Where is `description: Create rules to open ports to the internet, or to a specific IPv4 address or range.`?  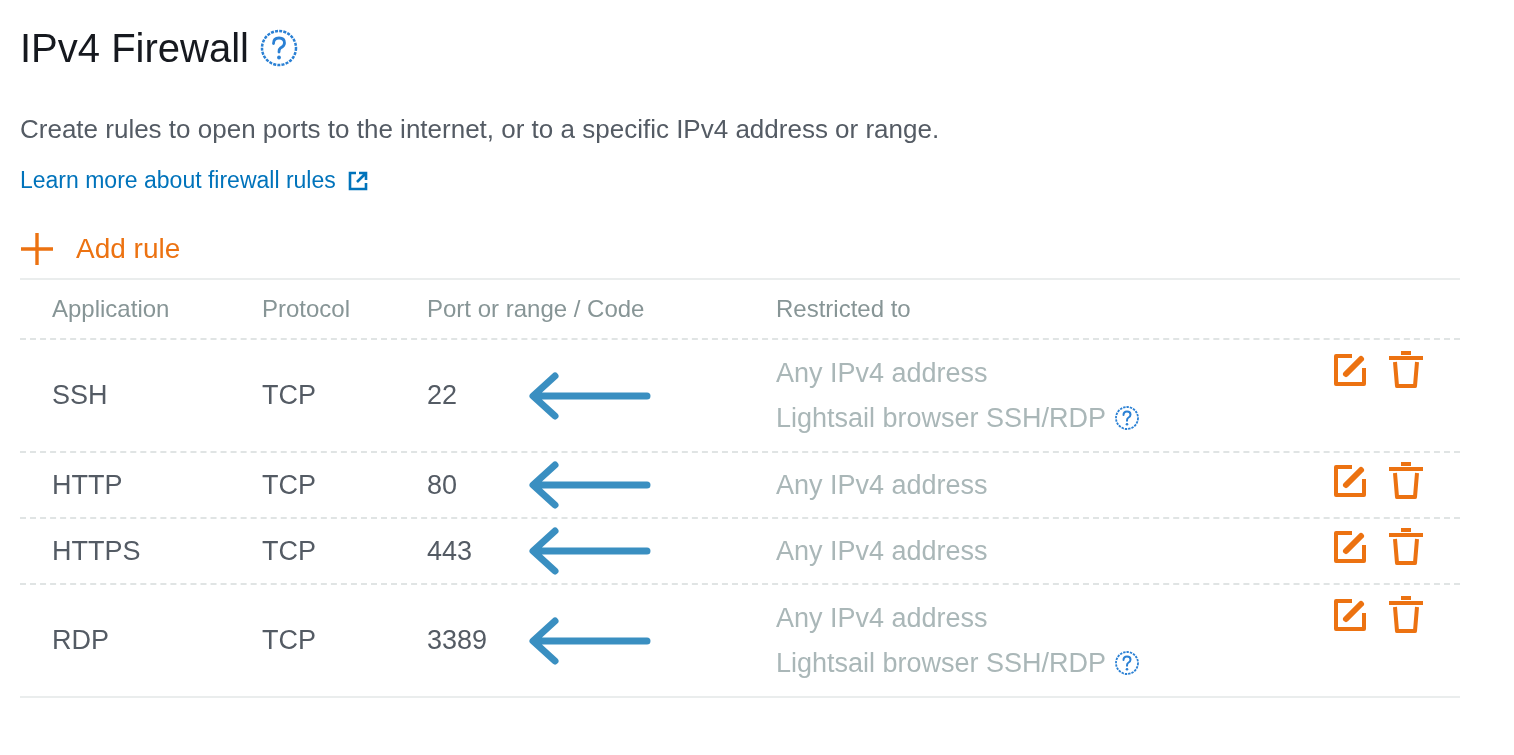
description: Create rules to open ports to the internet, or to a specific IPv4 address or range. is located at coordinates (480, 129).